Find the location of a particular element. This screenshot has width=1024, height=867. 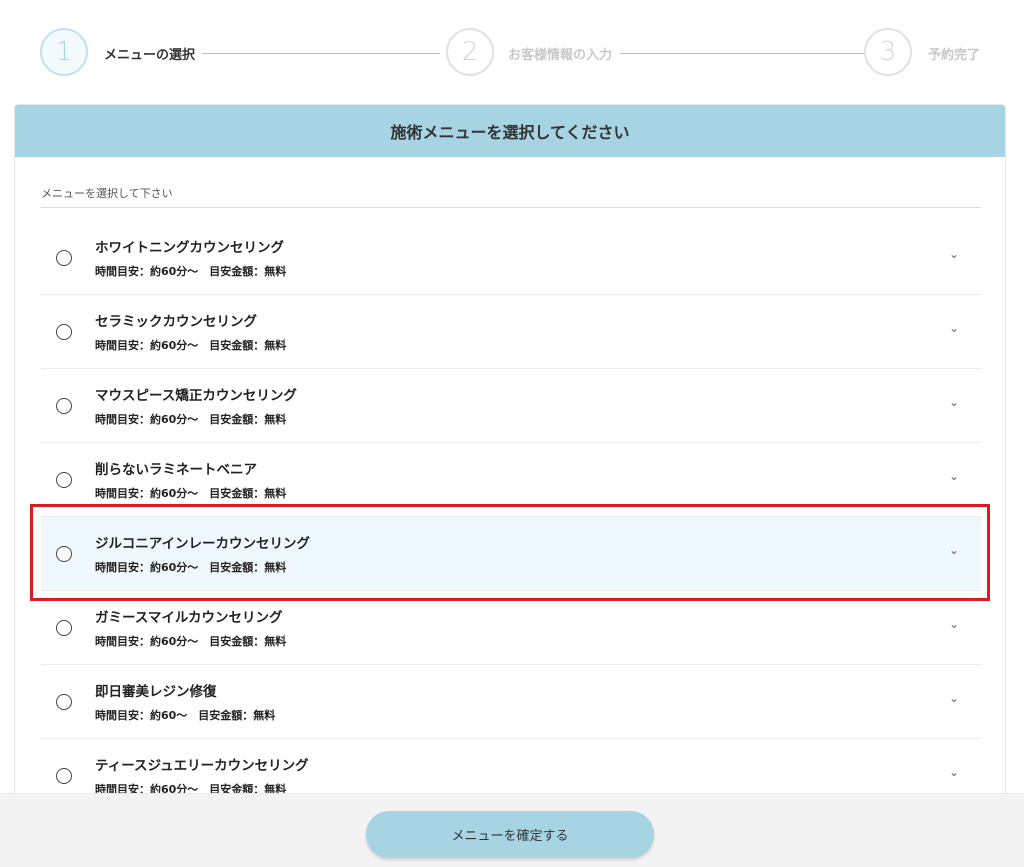

menu-item-resin: 即日審美レジン修復 時間目安：約60〜 目安金額：無料 ⌄ is located at coordinates (511, 702).